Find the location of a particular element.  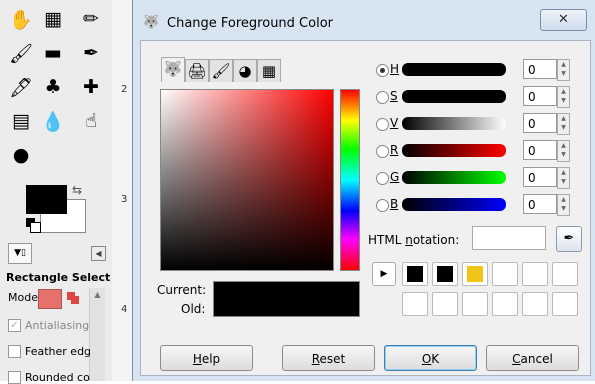

wheel-tab: ◕ is located at coordinates (245, 70).